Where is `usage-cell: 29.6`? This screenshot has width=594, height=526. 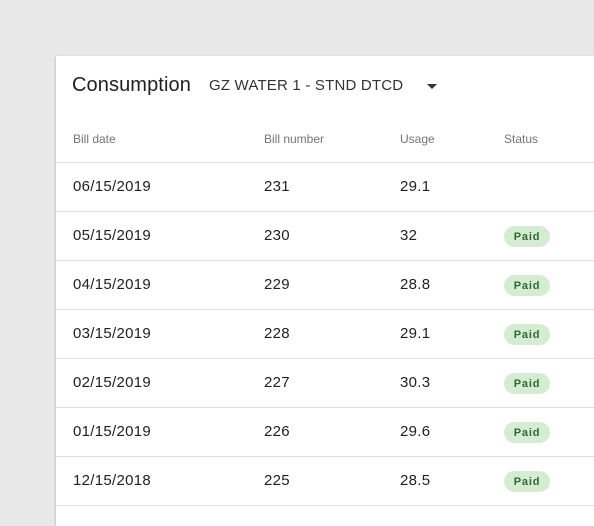
usage-cell: 29.6 is located at coordinates (415, 431).